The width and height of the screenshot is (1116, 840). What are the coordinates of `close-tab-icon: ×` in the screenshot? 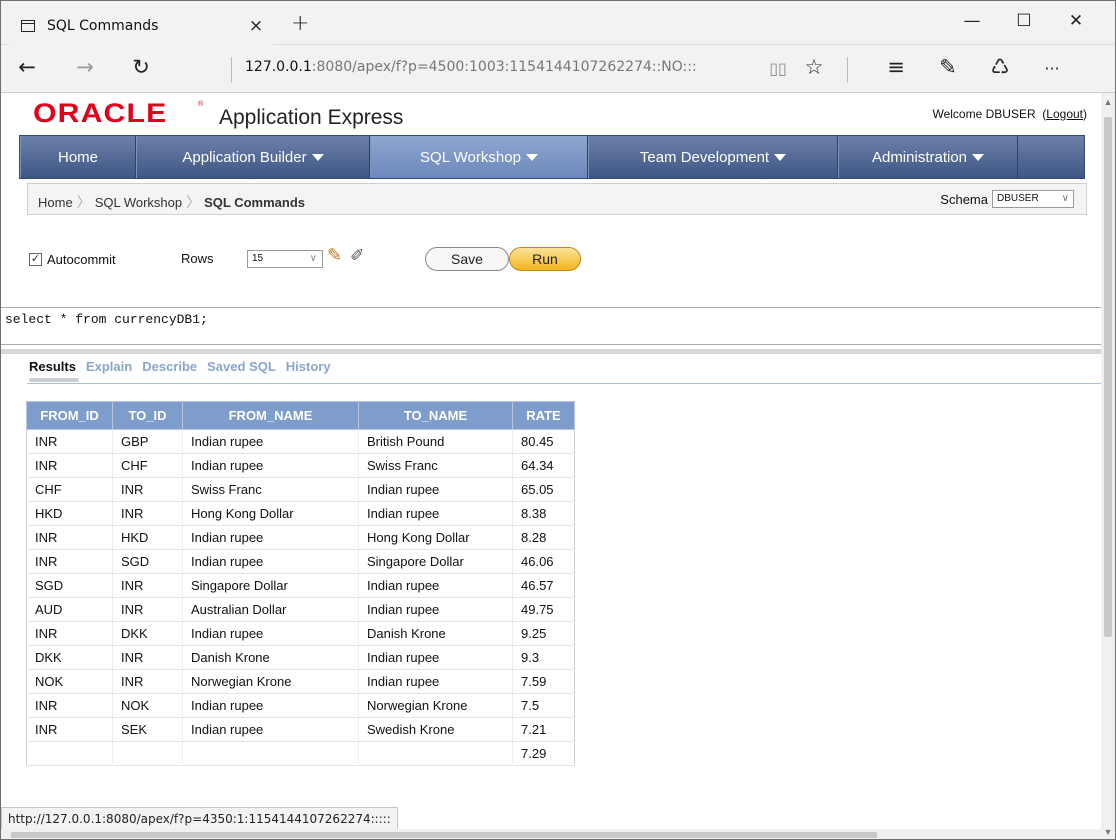 It's located at (256, 26).